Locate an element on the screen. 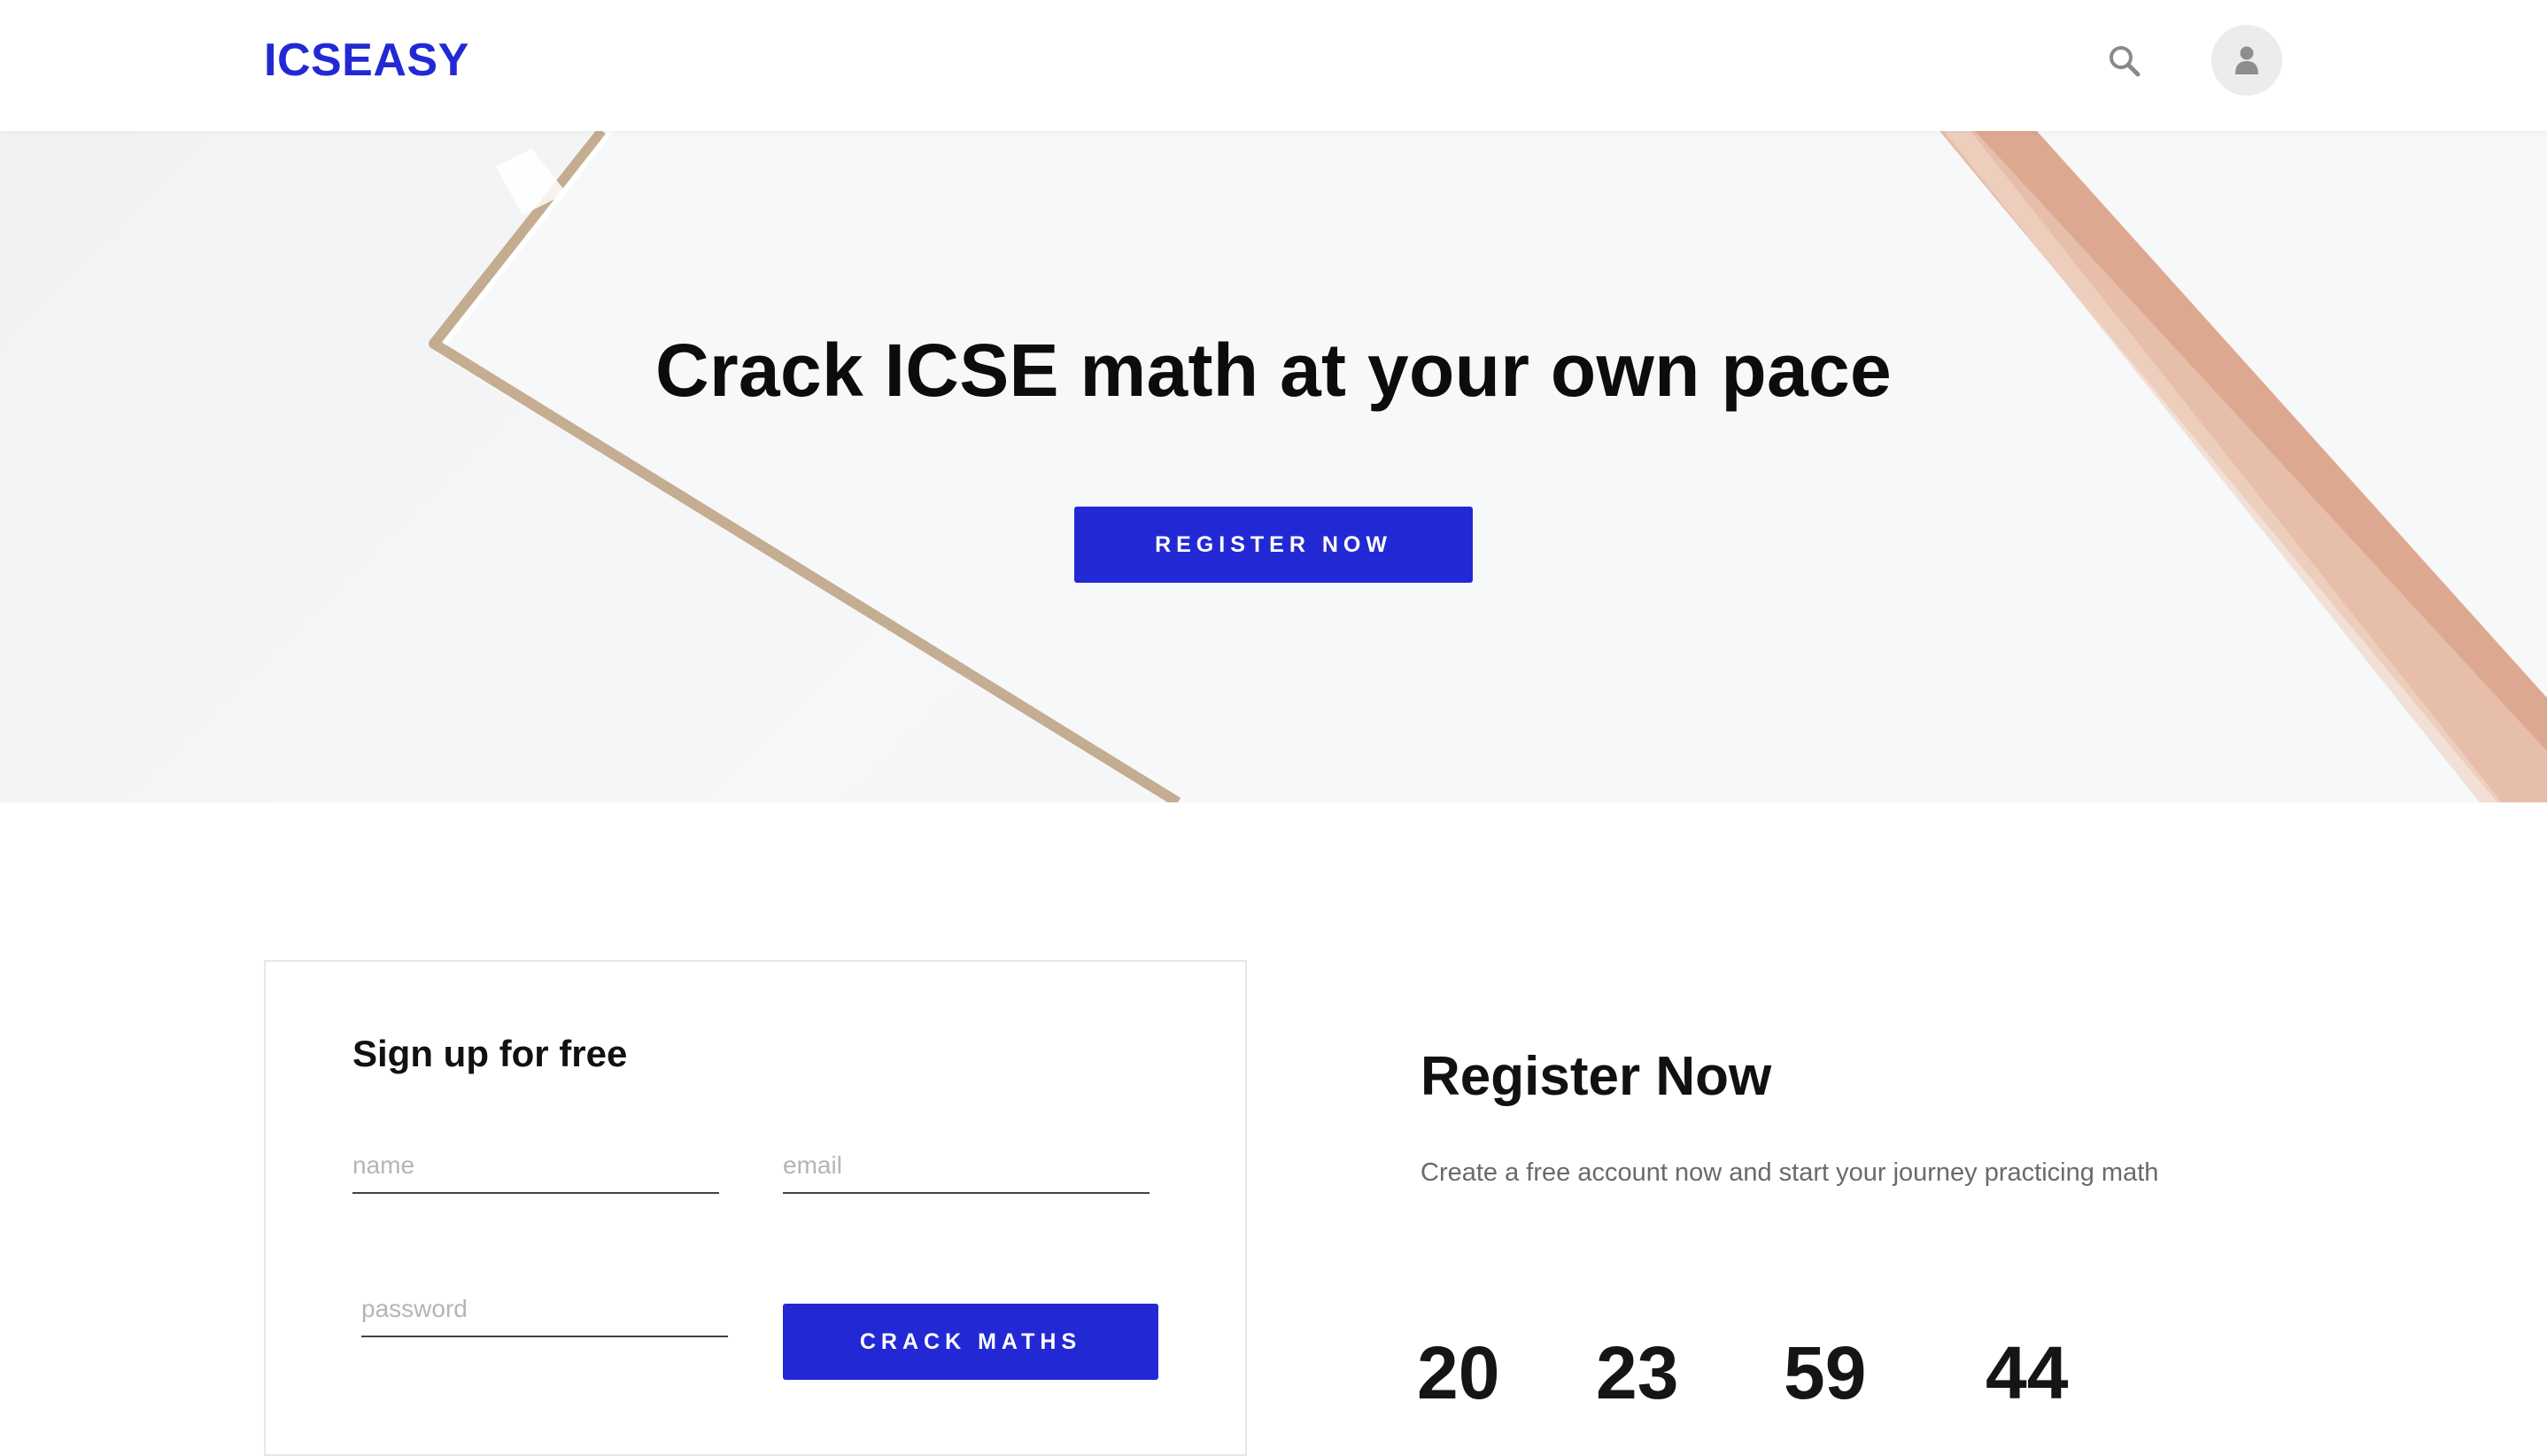 This screenshot has height=1456, width=2547. crack-maths-button: CRACK MATHS is located at coordinates (971, 1342).